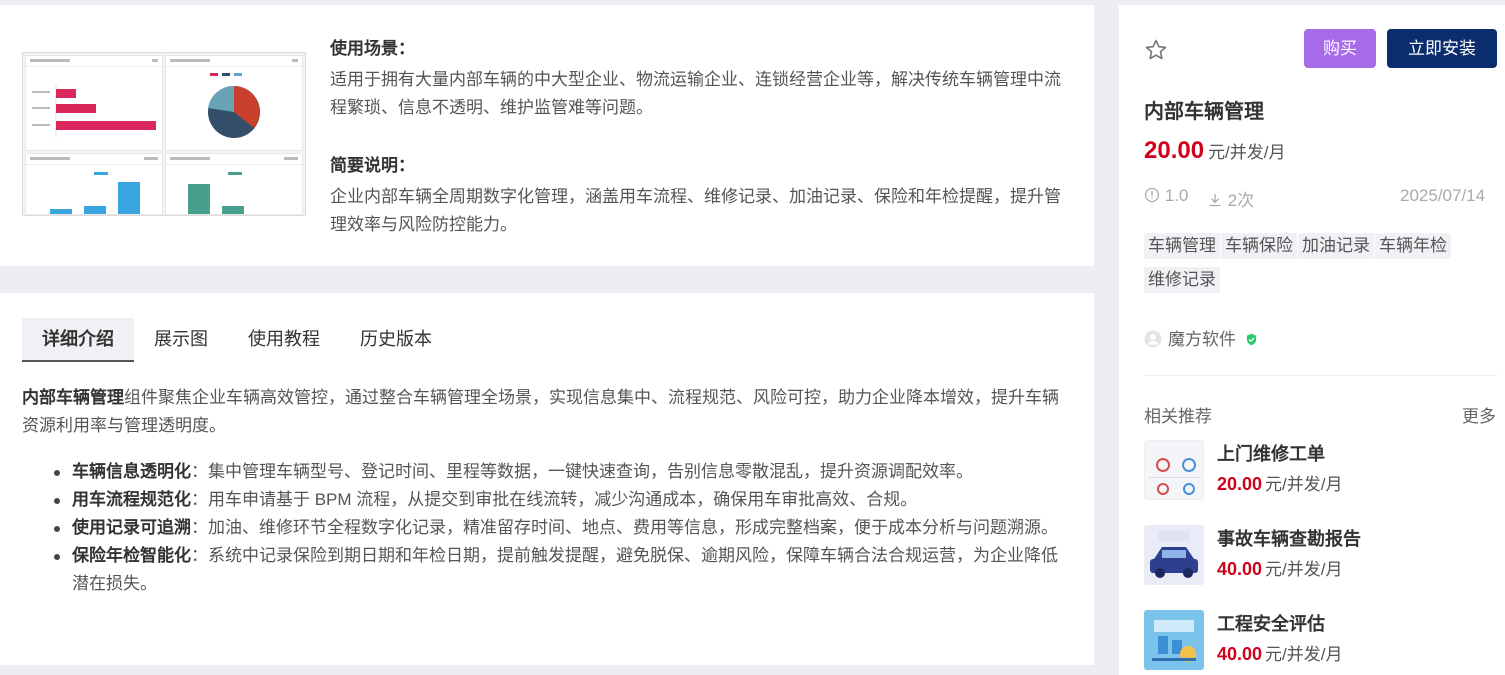 The image size is (1505, 675). Describe the element at coordinates (1259, 246) in the screenshot. I see `tag: 车辆保险` at that location.